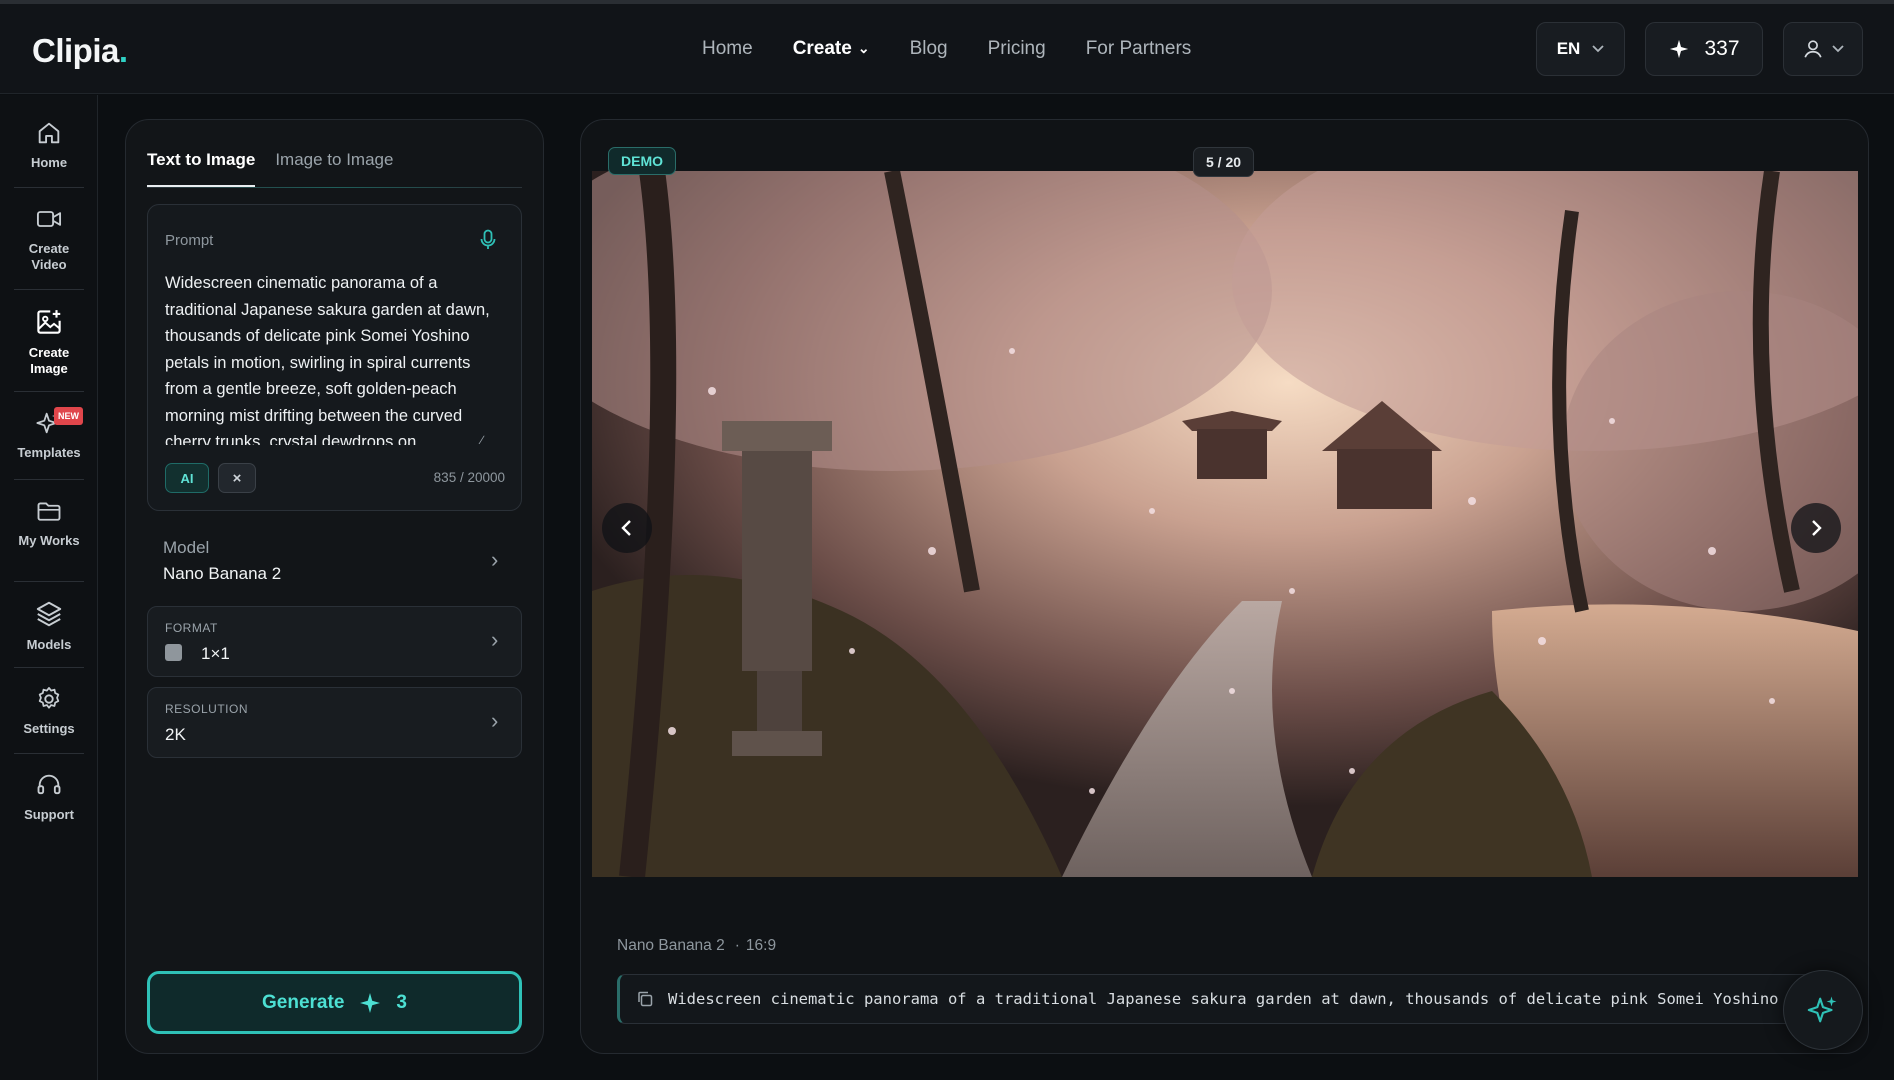  I want to click on headset-icon, so click(49, 784).